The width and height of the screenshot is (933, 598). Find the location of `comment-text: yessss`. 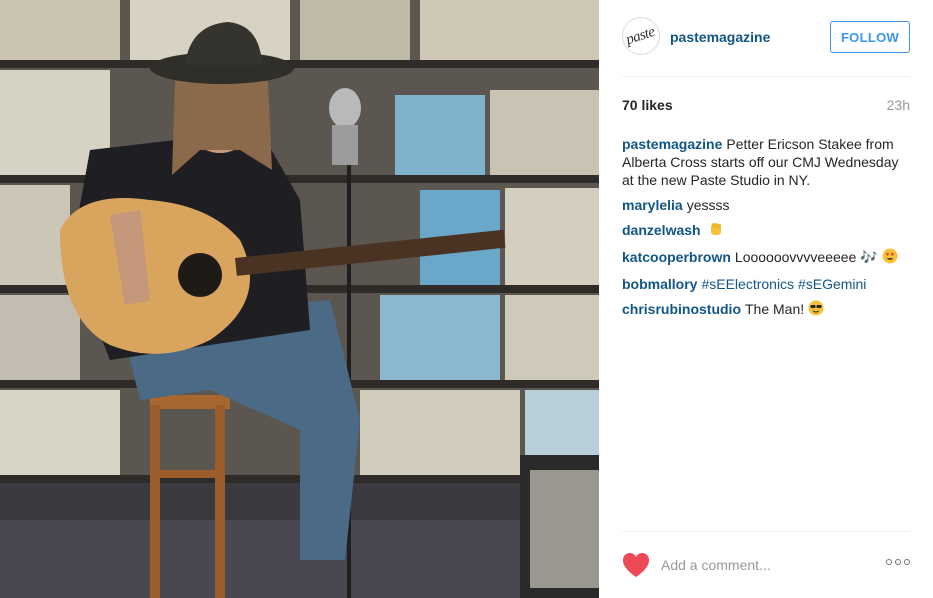

comment-text: yessss is located at coordinates (708, 205).